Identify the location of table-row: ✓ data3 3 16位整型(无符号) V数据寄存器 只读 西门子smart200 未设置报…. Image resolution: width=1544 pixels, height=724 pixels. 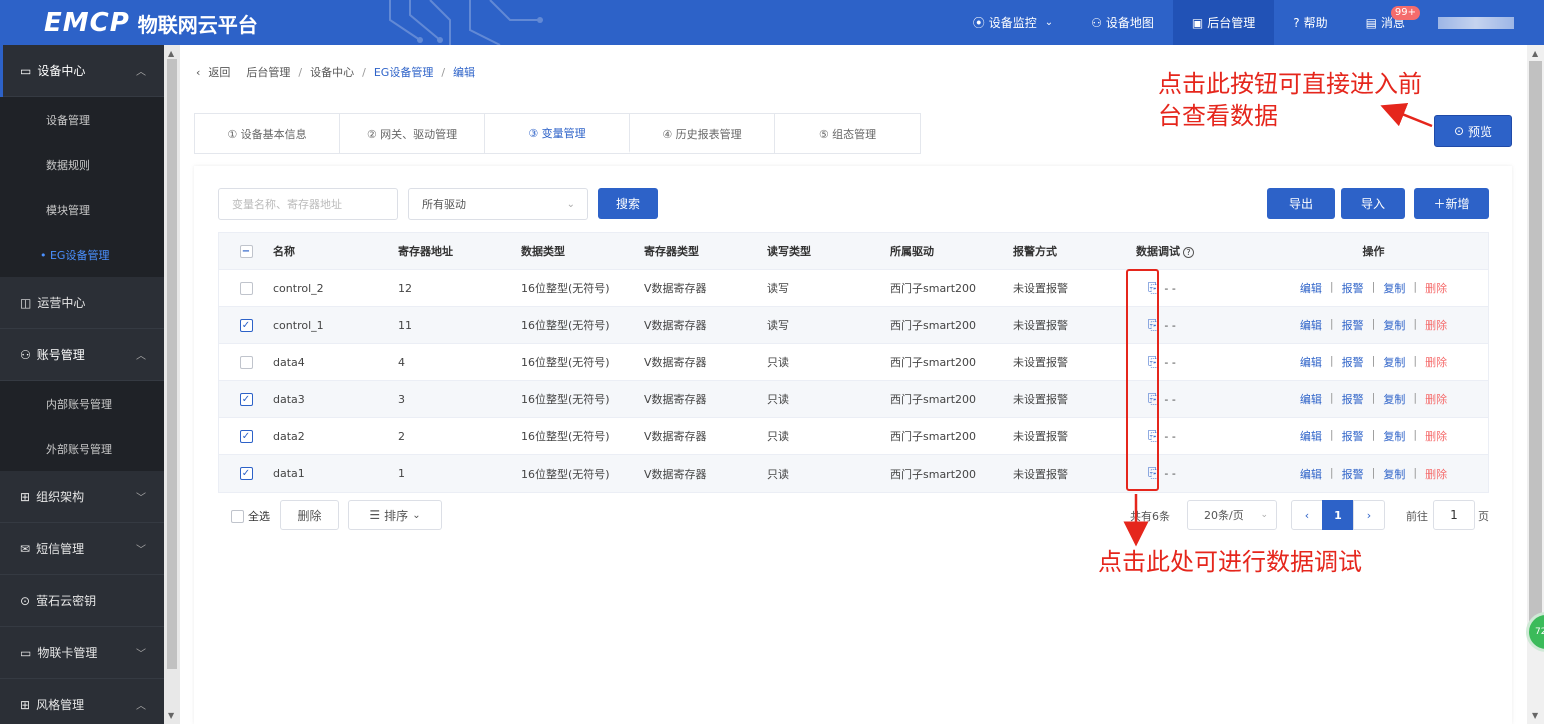
(853, 399).